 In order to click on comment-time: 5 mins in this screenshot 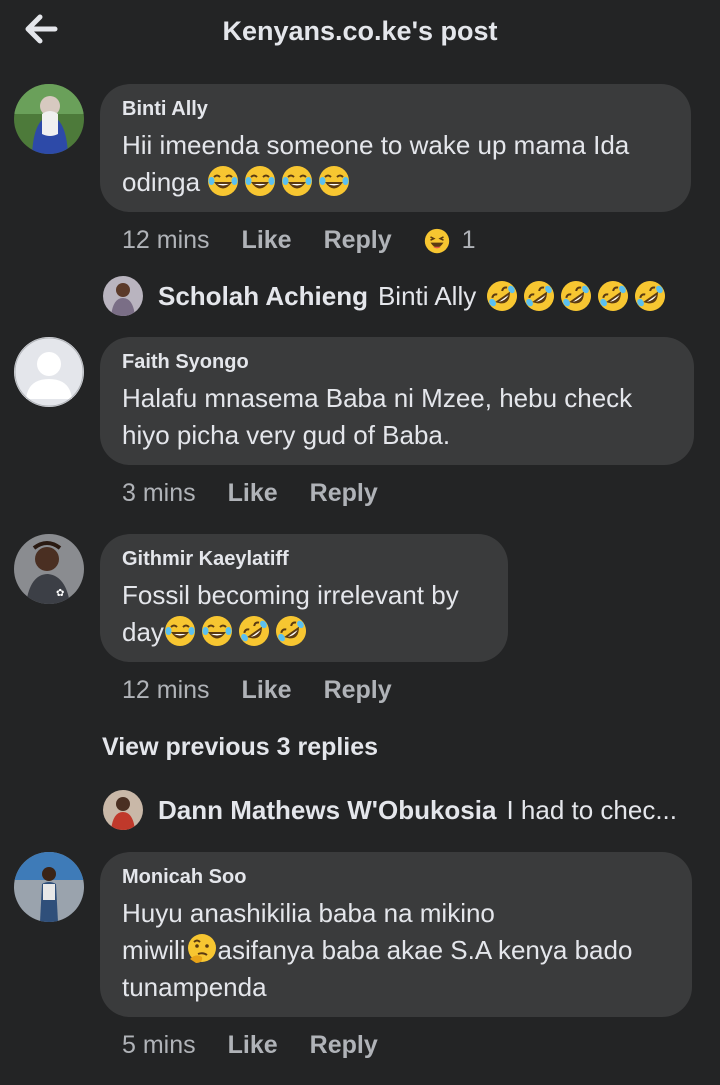, I will do `click(159, 1045)`.